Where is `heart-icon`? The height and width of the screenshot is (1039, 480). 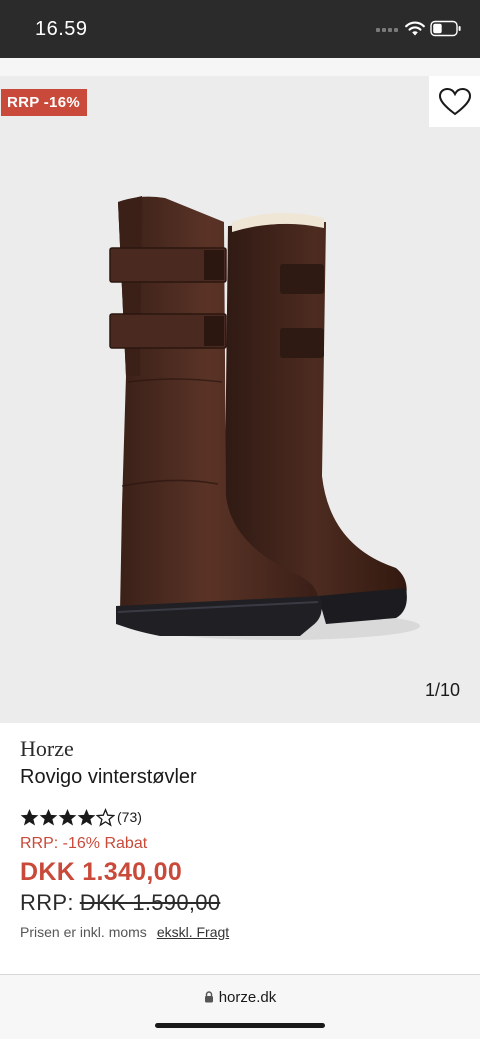 heart-icon is located at coordinates (454, 101).